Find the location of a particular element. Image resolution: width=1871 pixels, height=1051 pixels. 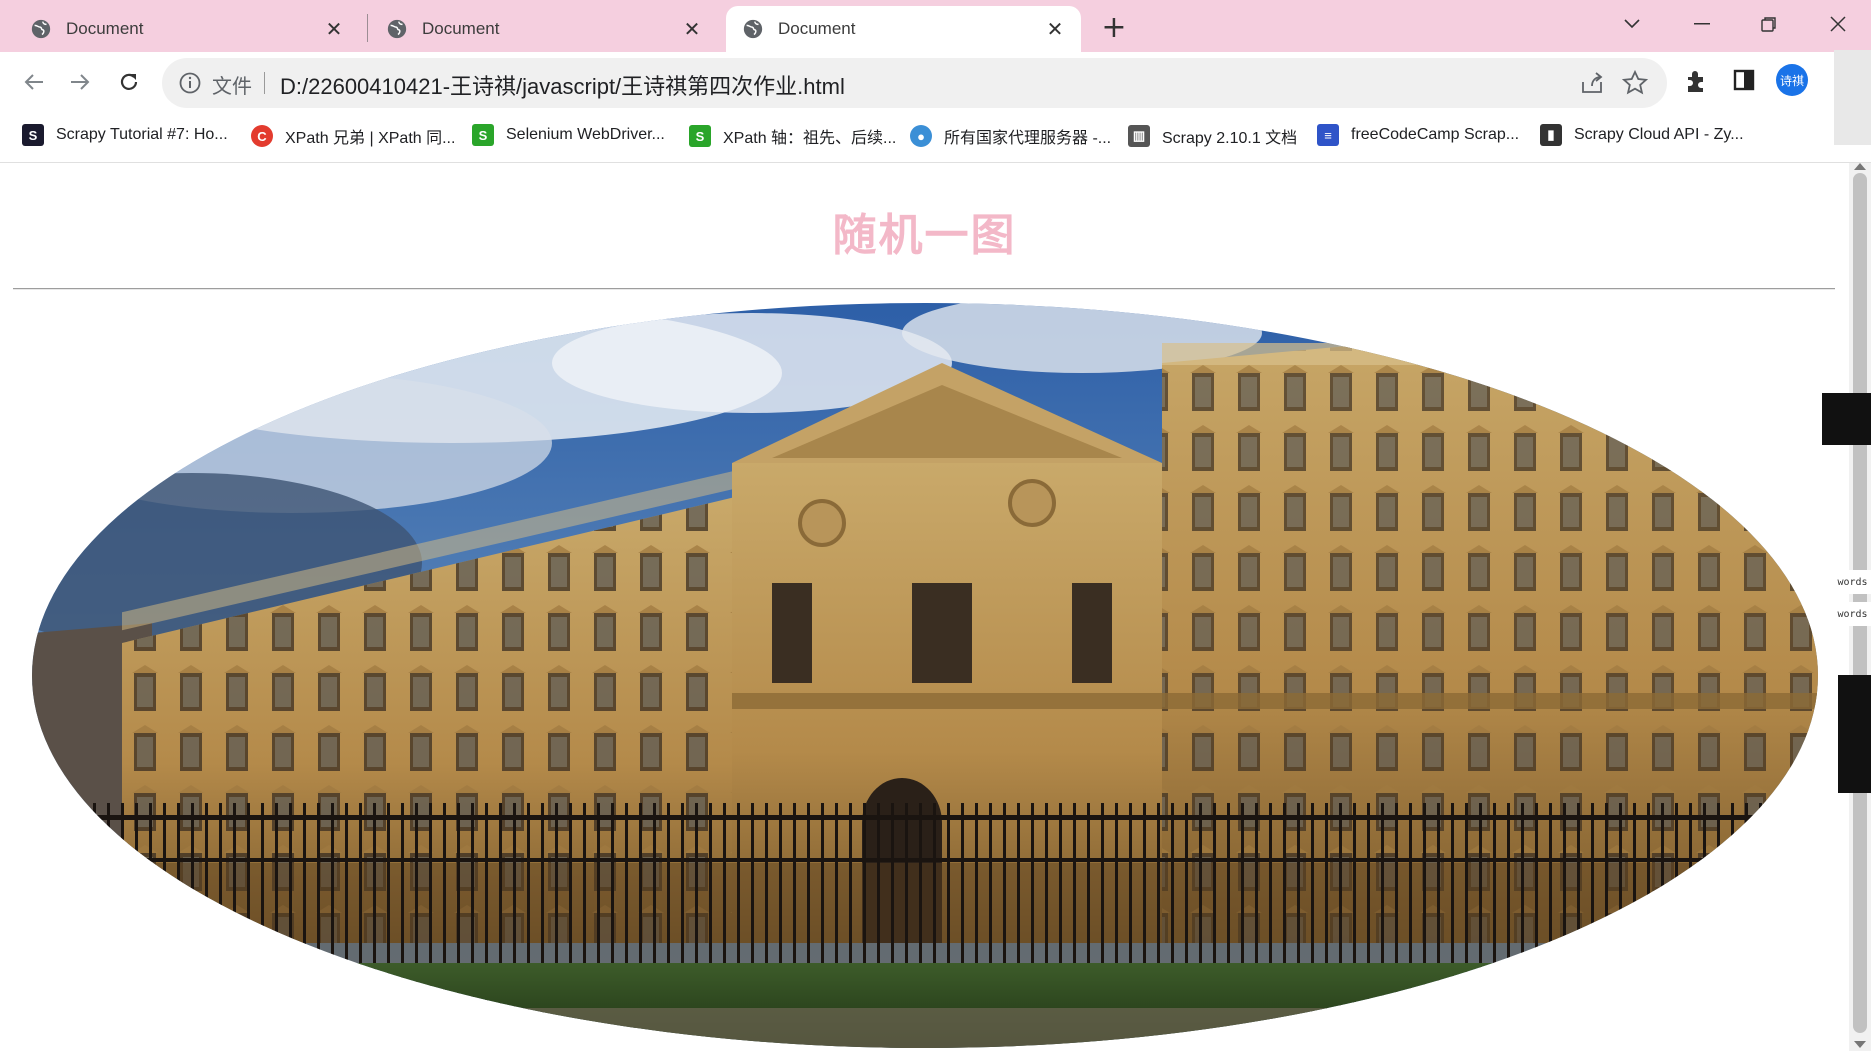

reload-icon is located at coordinates (129, 81).